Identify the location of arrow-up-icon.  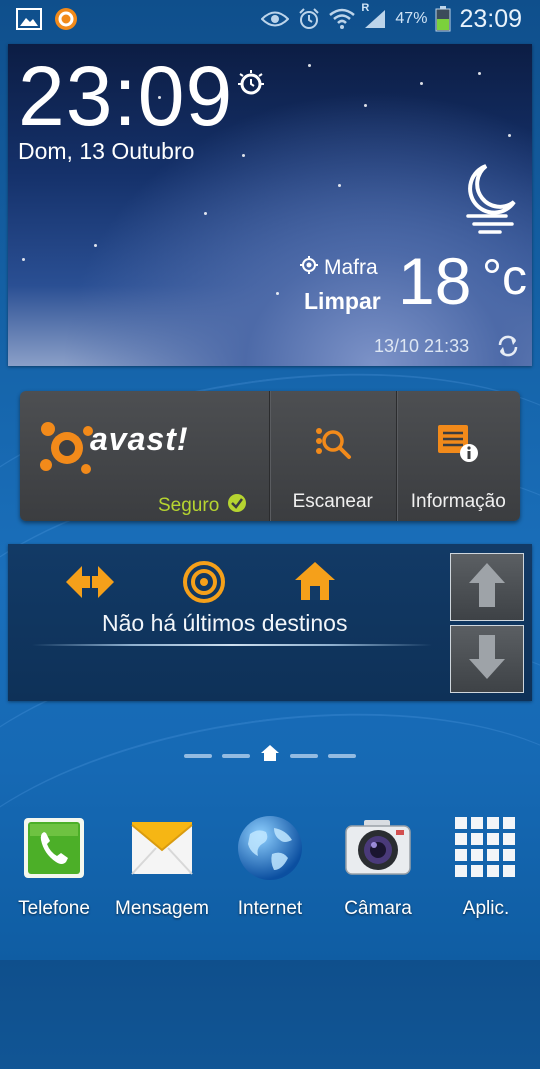
(487, 587).